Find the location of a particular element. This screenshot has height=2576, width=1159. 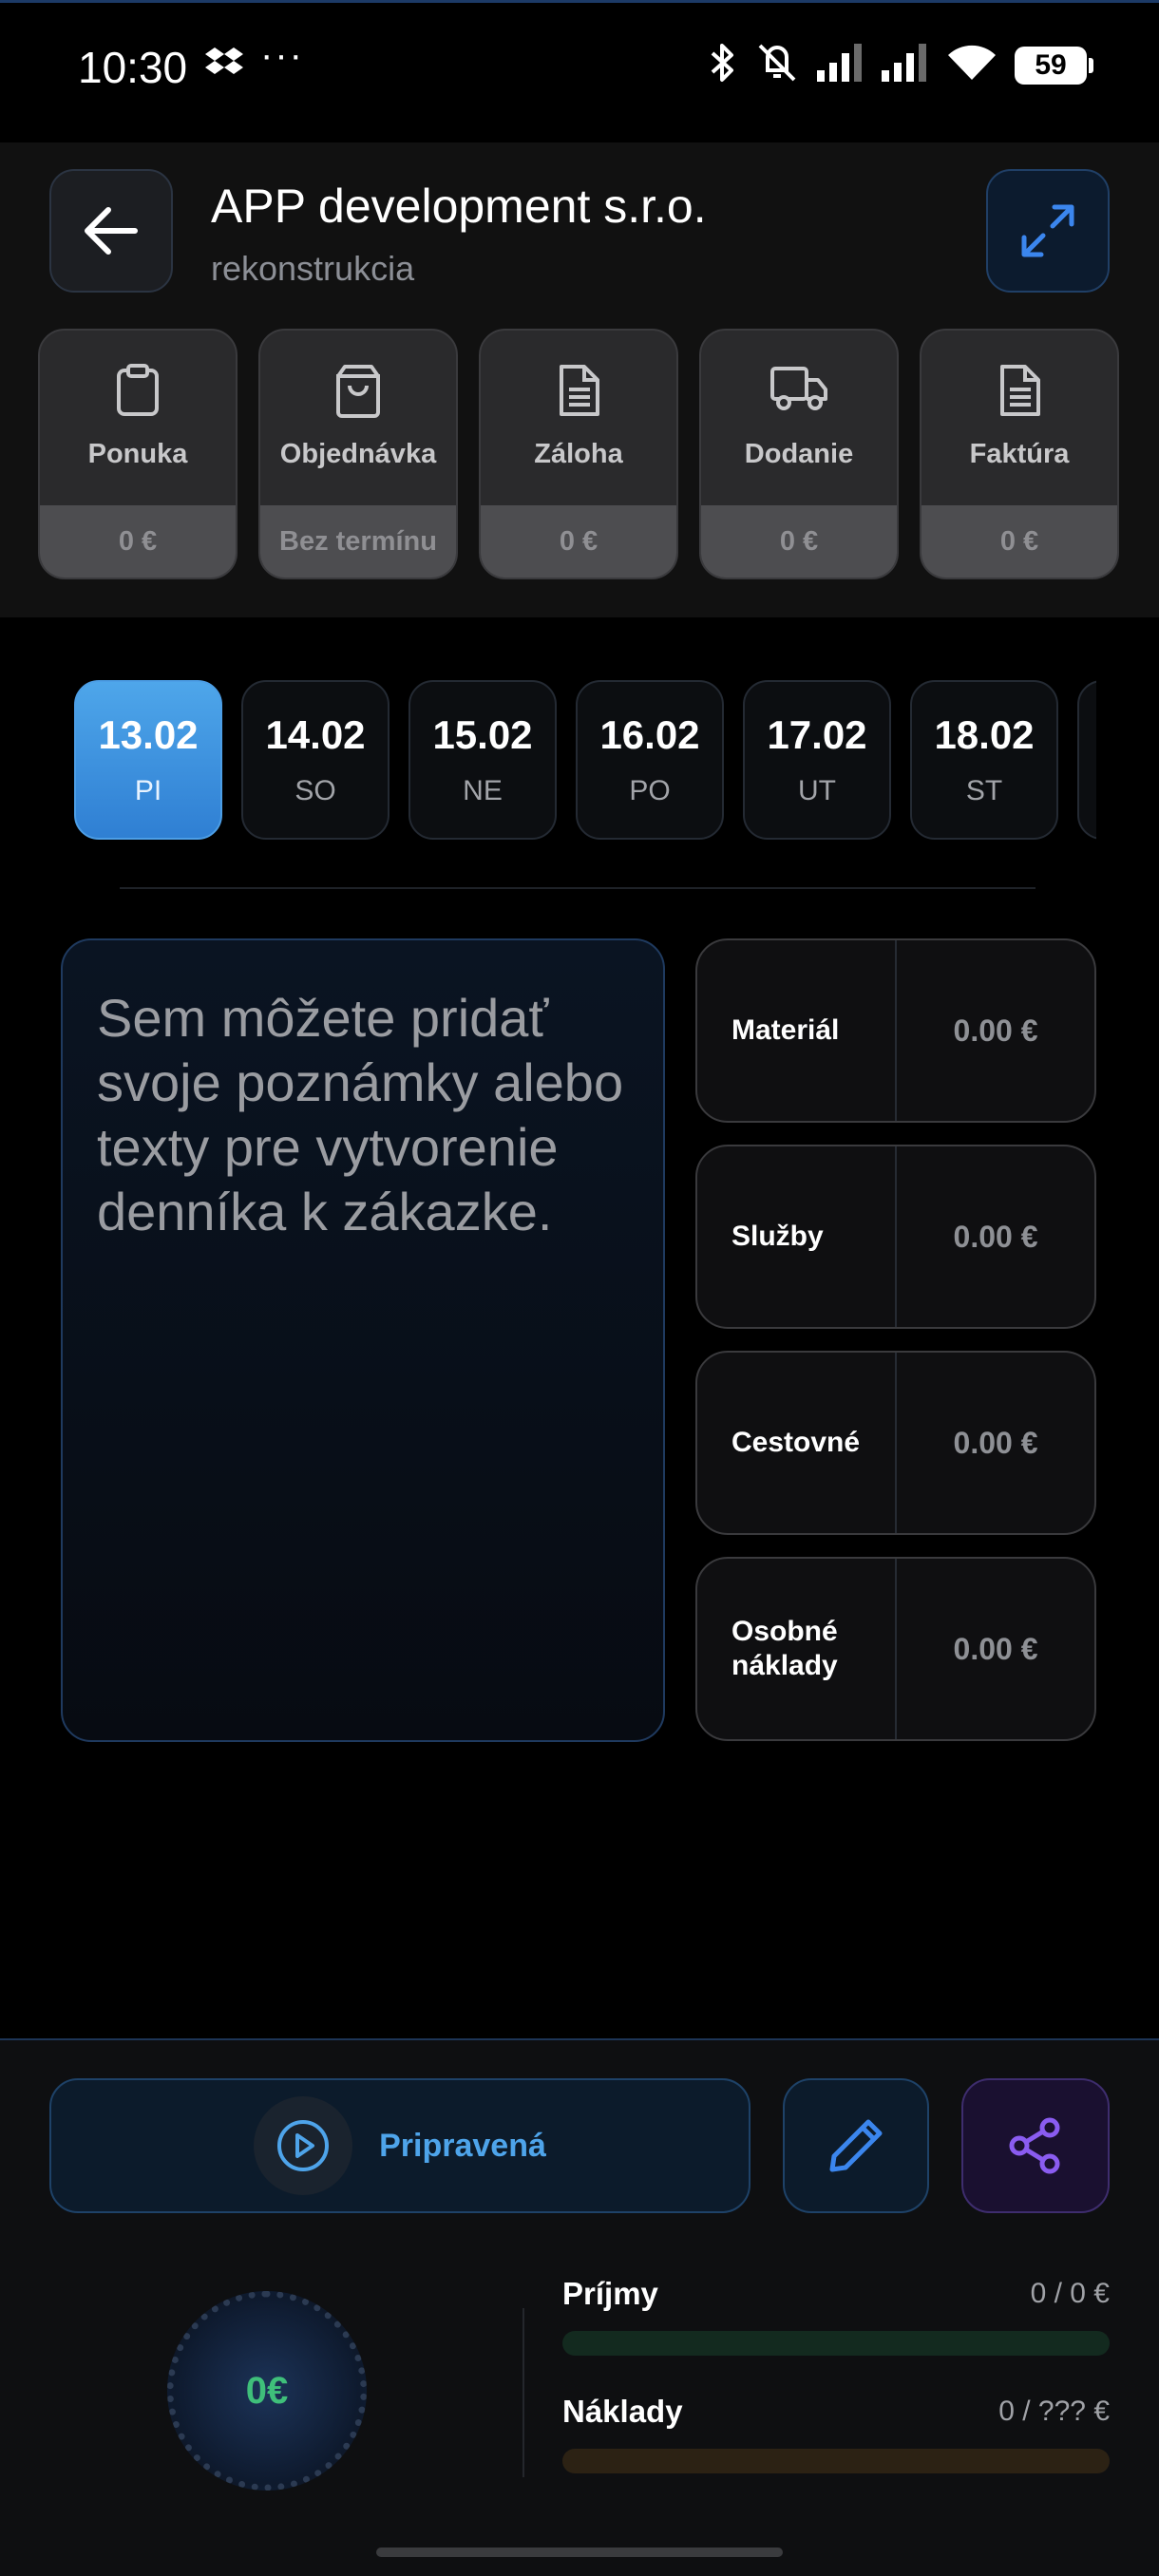

date-chip: 18.02 ST is located at coordinates (984, 760).